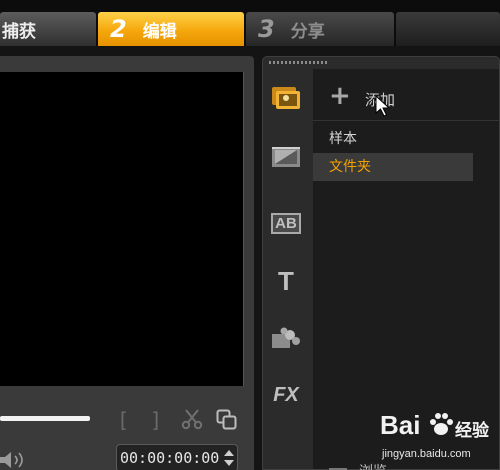  I want to click on add-folder-button: + 添加, so click(406, 99).